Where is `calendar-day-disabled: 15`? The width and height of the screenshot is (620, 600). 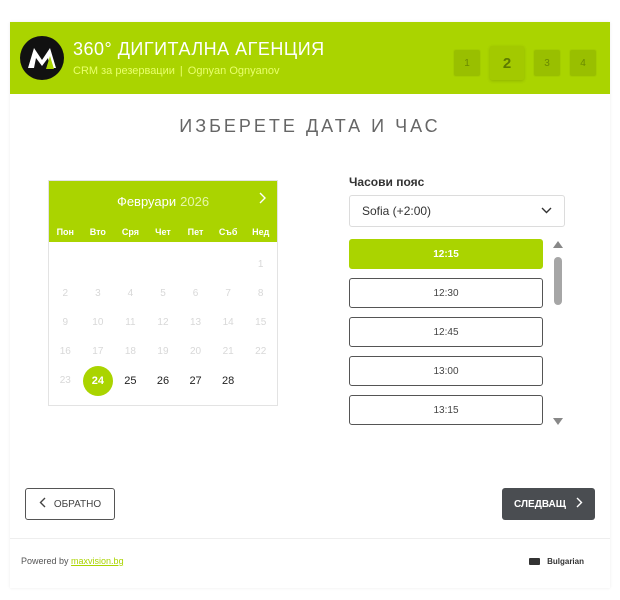
calendar-day-disabled: 15 is located at coordinates (261, 322).